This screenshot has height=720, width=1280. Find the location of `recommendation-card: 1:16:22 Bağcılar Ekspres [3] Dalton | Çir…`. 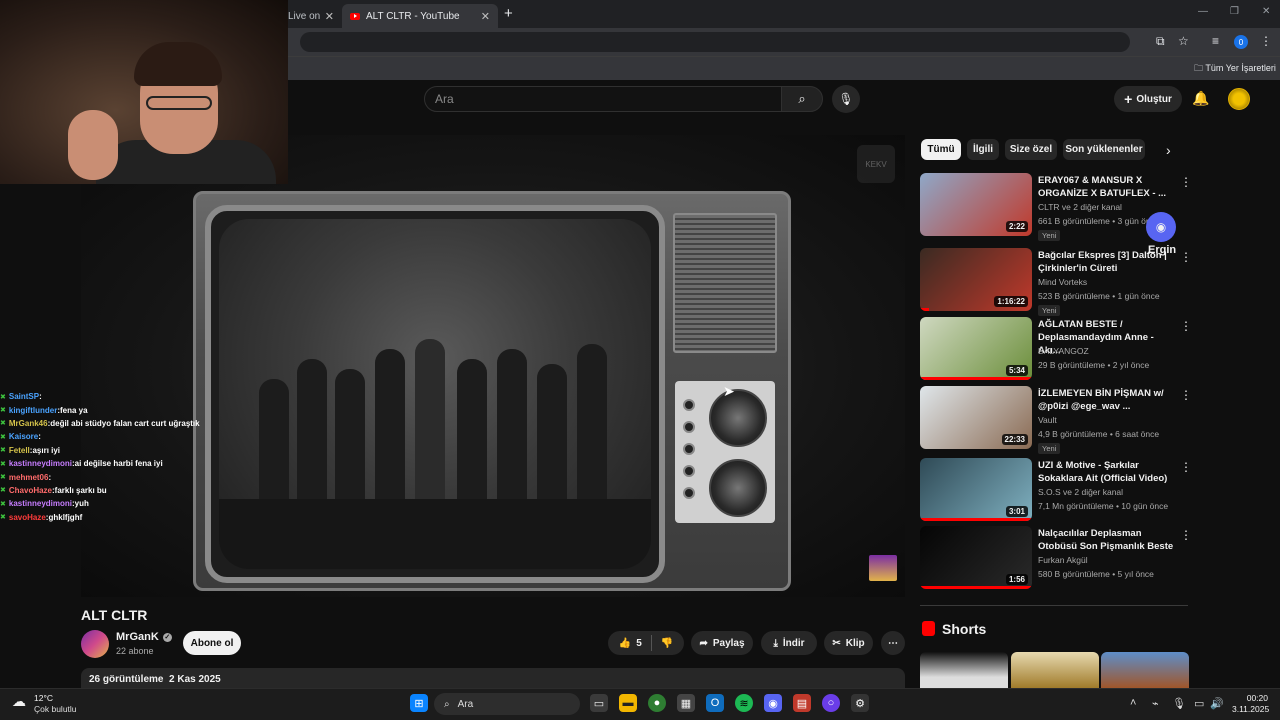

recommendation-card: 1:16:22 Bağcılar Ekspres [3] Dalton | Çir… is located at coordinates (1056, 282).